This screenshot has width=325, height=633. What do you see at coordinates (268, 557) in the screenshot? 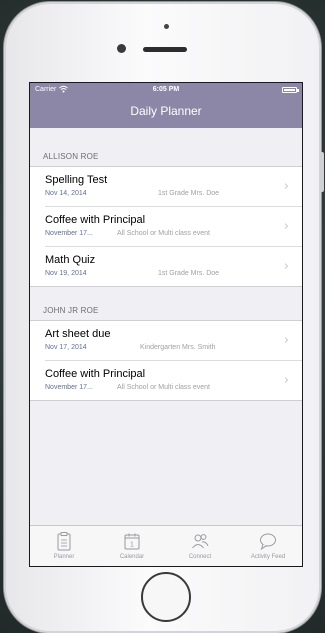
I see `tab-label: Activity Feed` at bounding box center [268, 557].